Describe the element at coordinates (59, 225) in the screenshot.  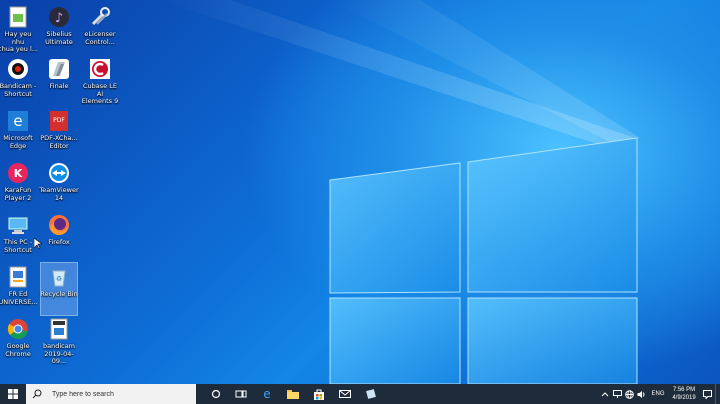
I see `firefox-icon` at that location.